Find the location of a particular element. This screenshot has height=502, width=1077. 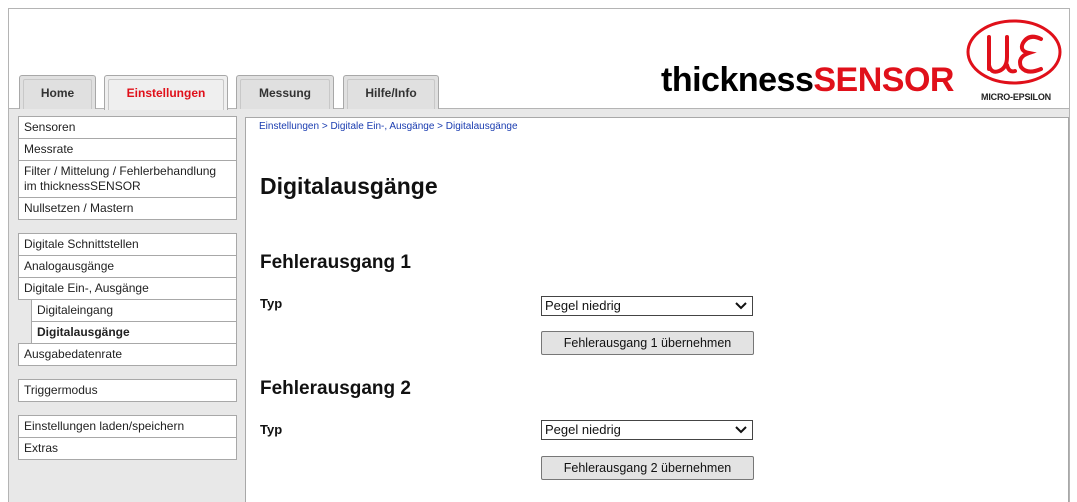

tab-hilfe-info-label: Hilfe/Info is located at coordinates (391, 93).